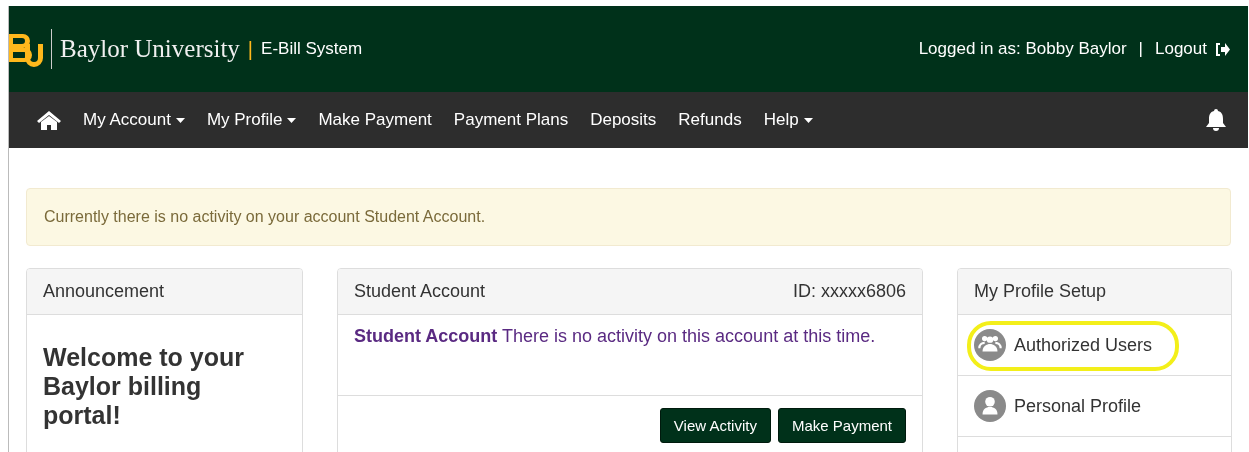  What do you see at coordinates (841, 425) in the screenshot?
I see `action-button: Make Payment` at bounding box center [841, 425].